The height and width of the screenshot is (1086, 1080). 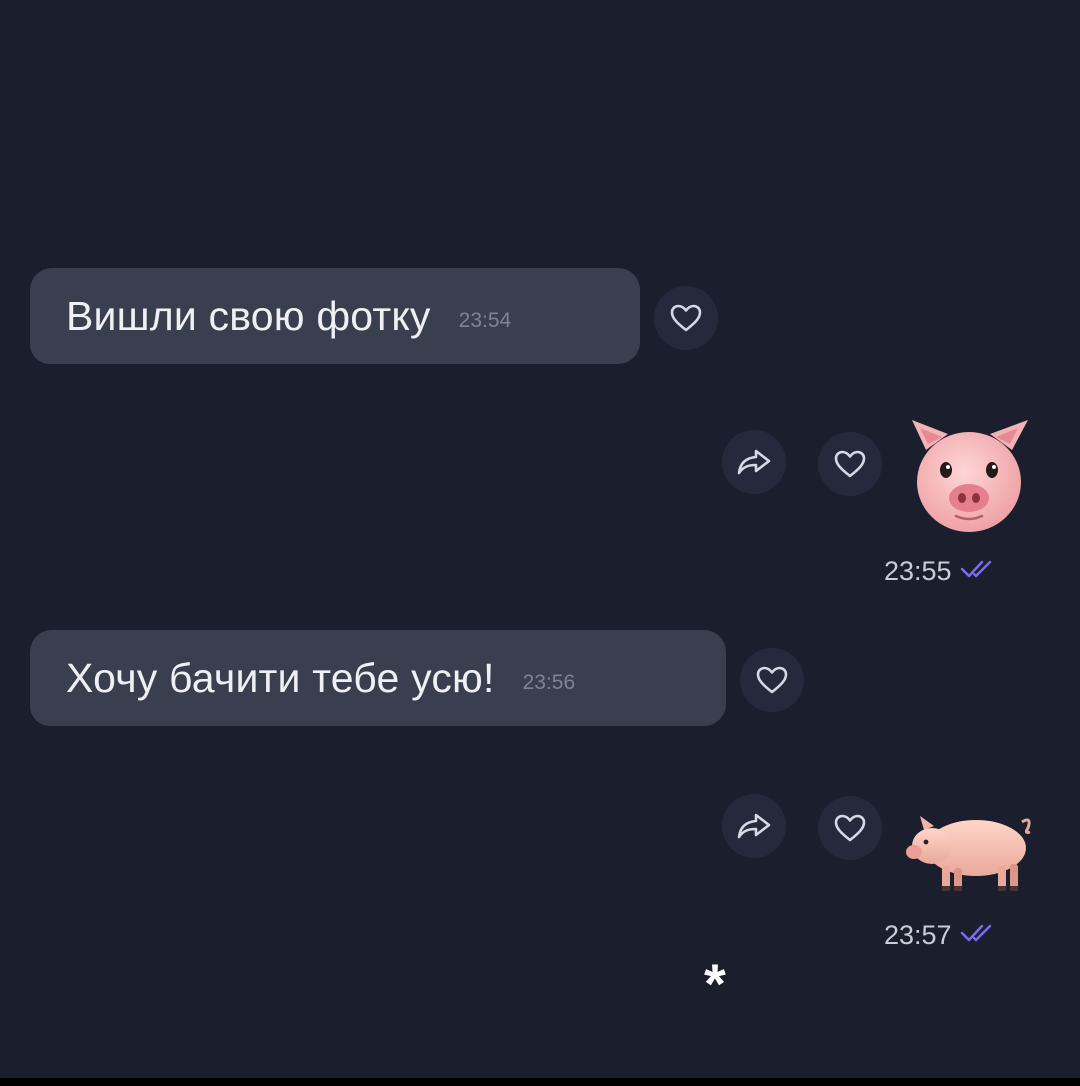 What do you see at coordinates (918, 571) in the screenshot?
I see `message-time: 23:55` at bounding box center [918, 571].